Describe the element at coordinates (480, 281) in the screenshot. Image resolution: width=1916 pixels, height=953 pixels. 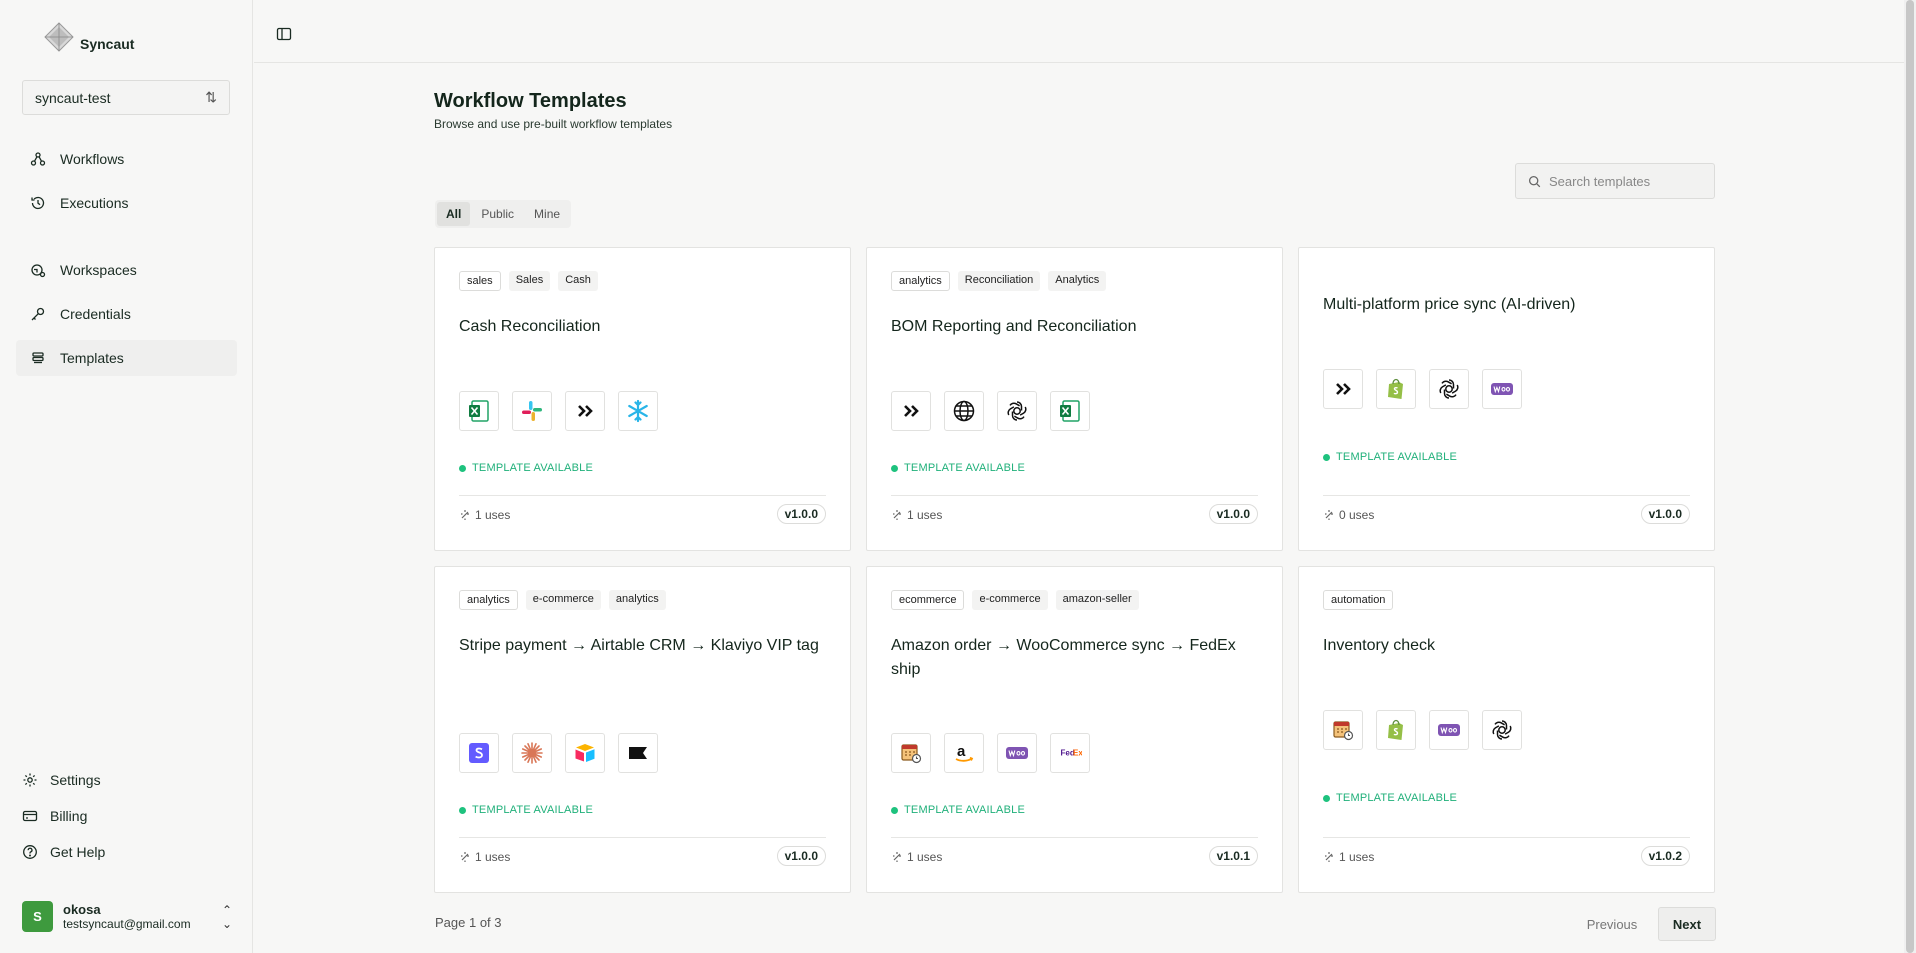
I see `tag: sales` at that location.